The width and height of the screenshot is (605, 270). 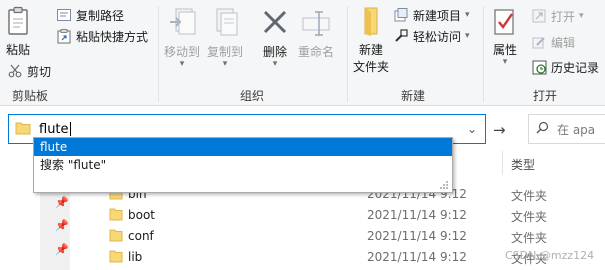 I want to click on history-icon, so click(x=539, y=67).